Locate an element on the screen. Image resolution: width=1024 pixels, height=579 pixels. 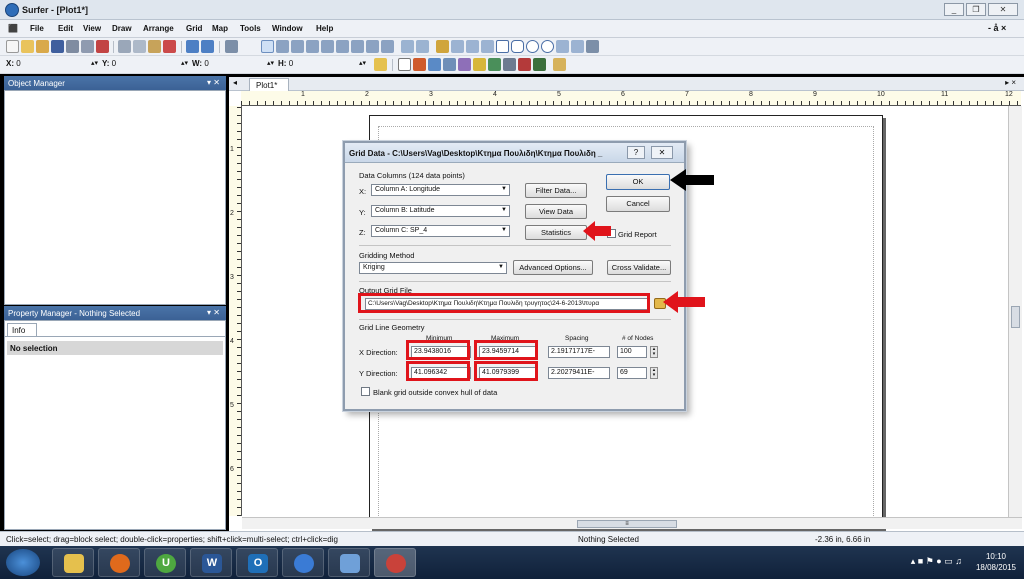
object-manager-controls: ▾ ✕ is located at coordinates (213, 82).